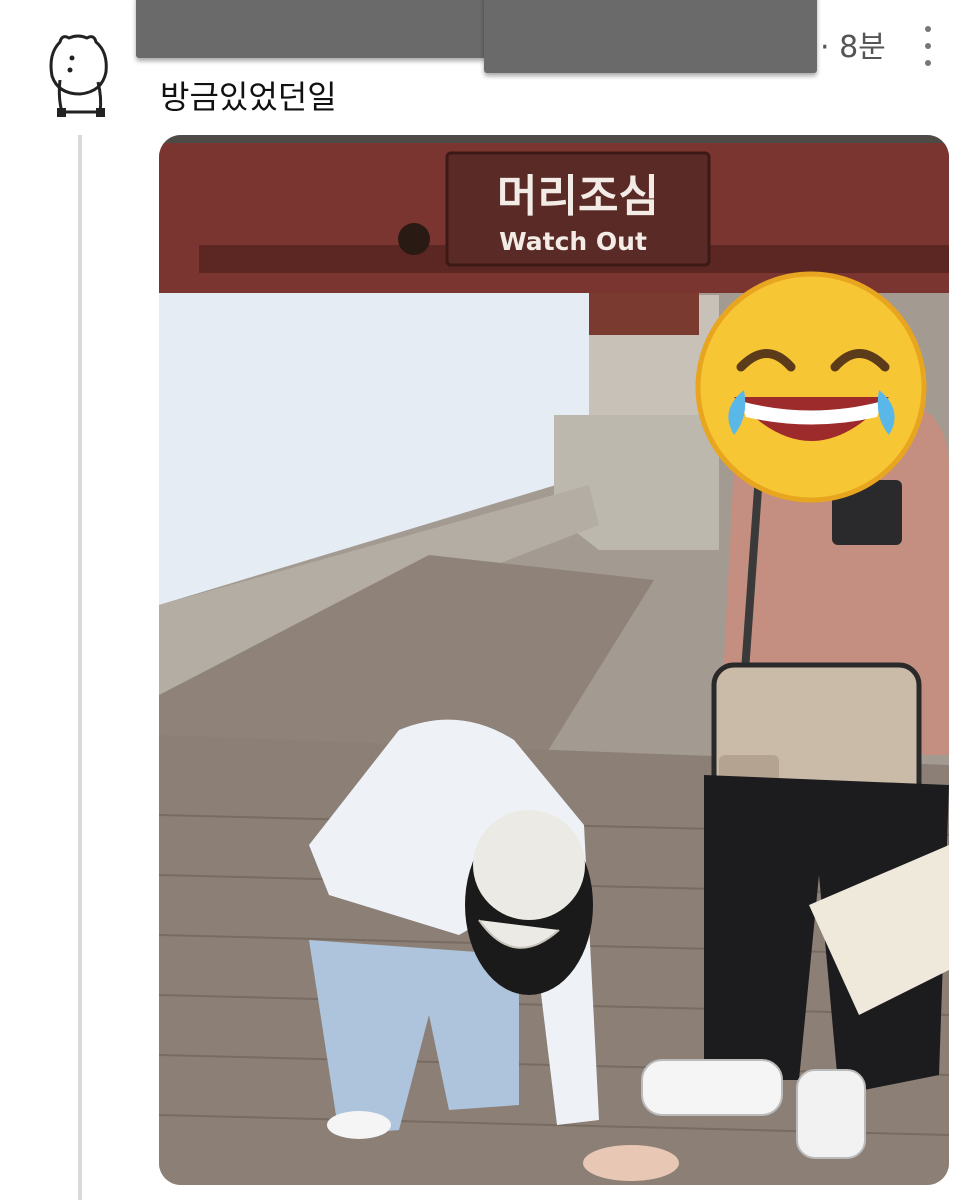  Describe the element at coordinates (578, 196) in the screenshot. I see `sign-korean: 머리조심` at that location.